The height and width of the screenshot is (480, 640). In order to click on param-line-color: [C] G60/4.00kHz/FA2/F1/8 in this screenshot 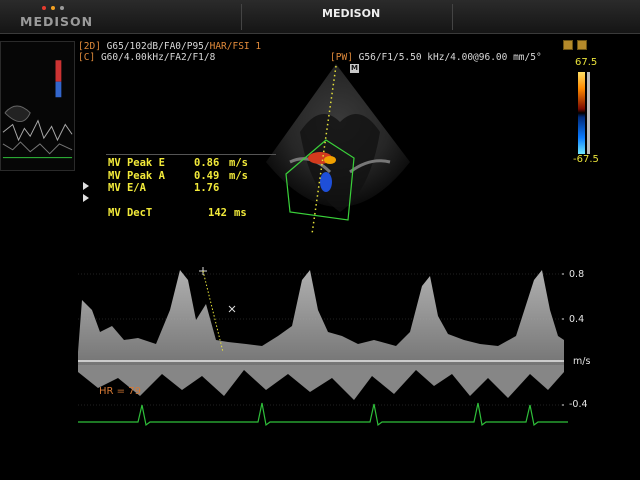, I will do `click(147, 57)`.